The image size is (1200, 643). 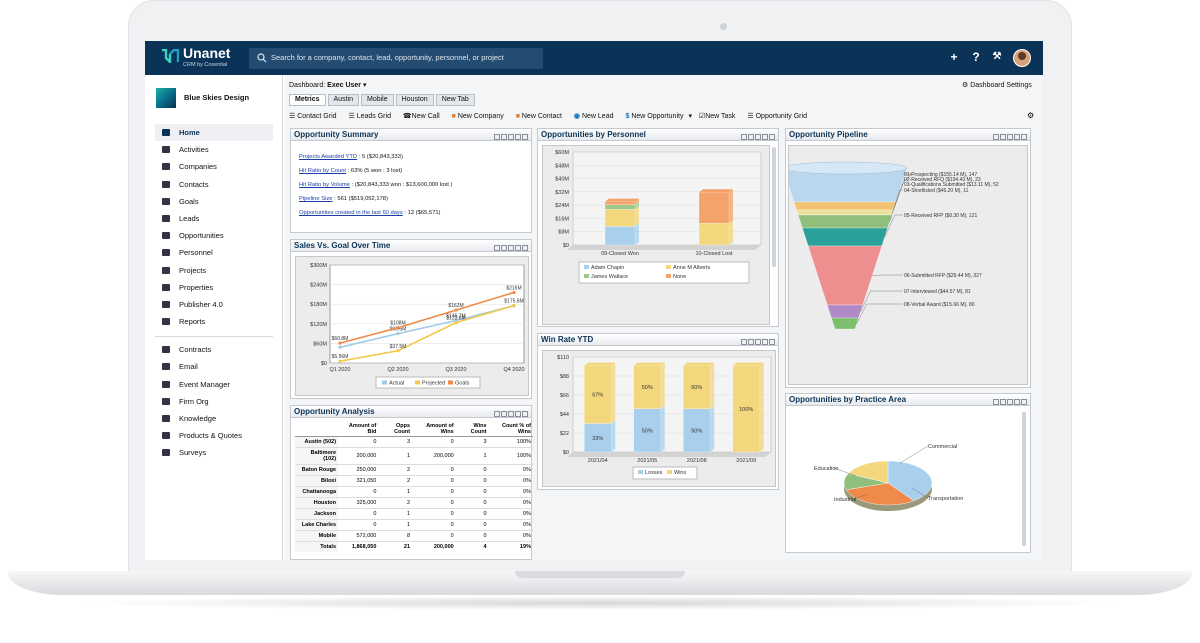 What do you see at coordinates (541, 116) in the screenshot?
I see `new-contact-button: ■ New Contact` at bounding box center [541, 116].